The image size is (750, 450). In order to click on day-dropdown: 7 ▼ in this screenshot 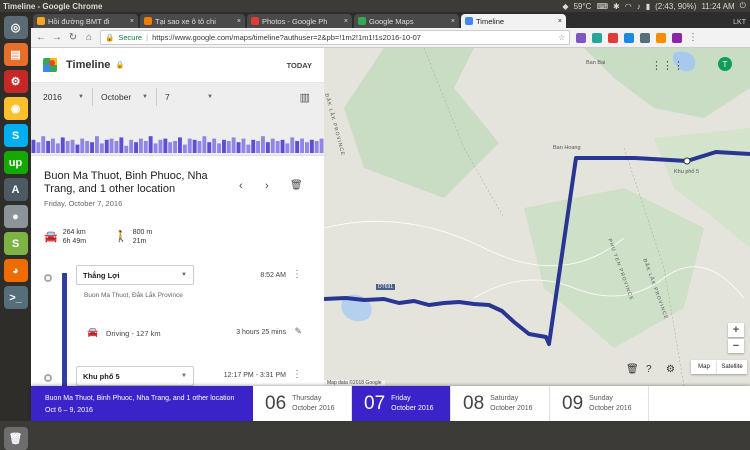, I will do `click(189, 97)`.